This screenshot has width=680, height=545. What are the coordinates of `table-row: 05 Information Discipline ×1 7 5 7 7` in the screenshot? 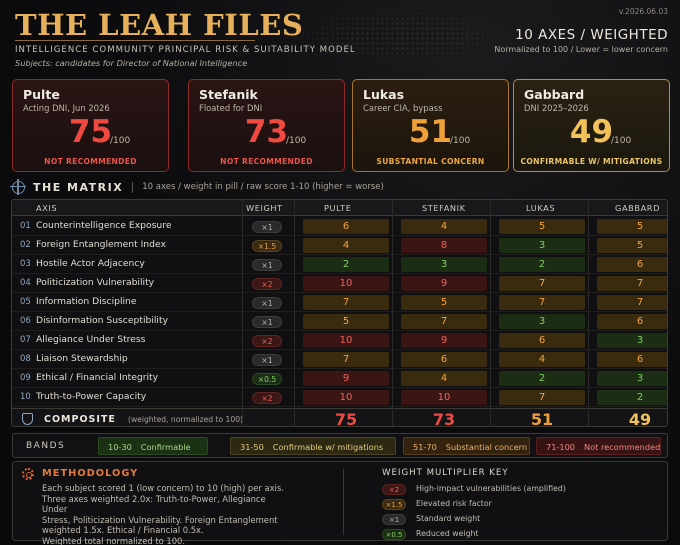 It's located at (339, 302).